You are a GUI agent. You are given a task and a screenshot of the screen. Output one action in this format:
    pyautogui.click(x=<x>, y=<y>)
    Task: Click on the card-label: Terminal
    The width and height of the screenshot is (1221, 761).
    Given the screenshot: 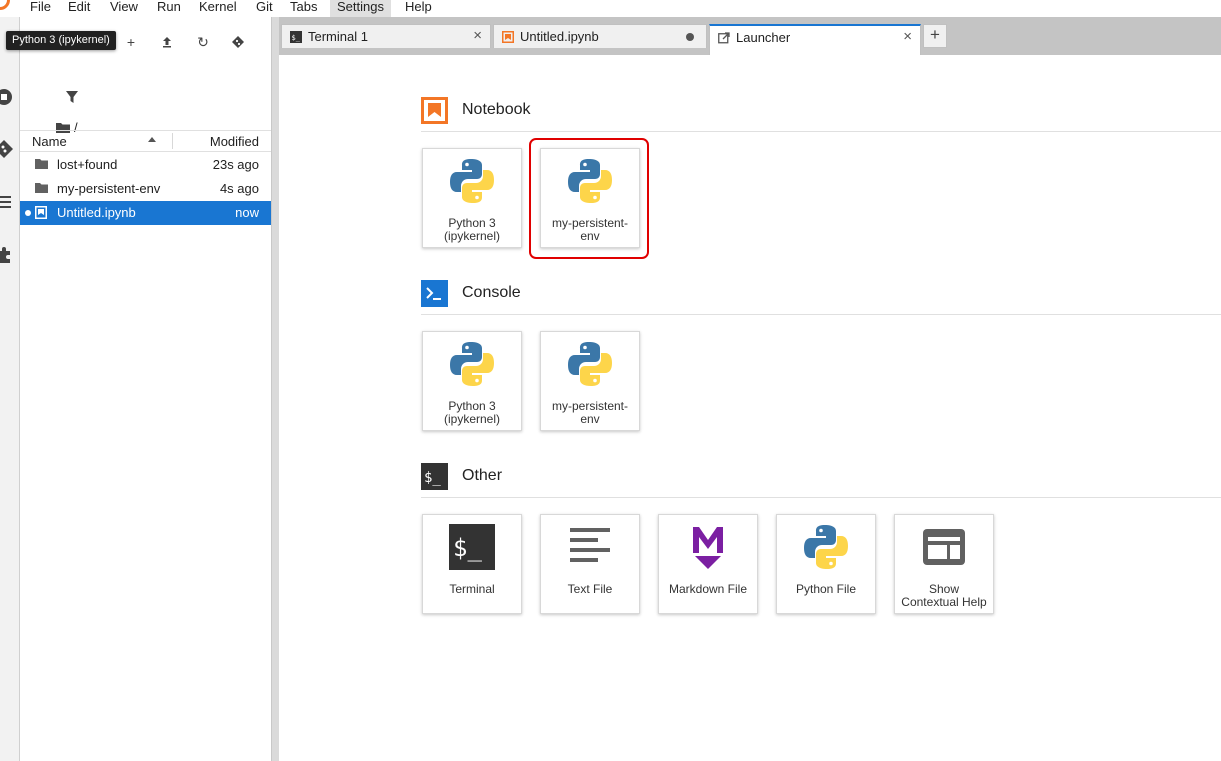 What is the action you would take?
    pyautogui.click(x=472, y=589)
    